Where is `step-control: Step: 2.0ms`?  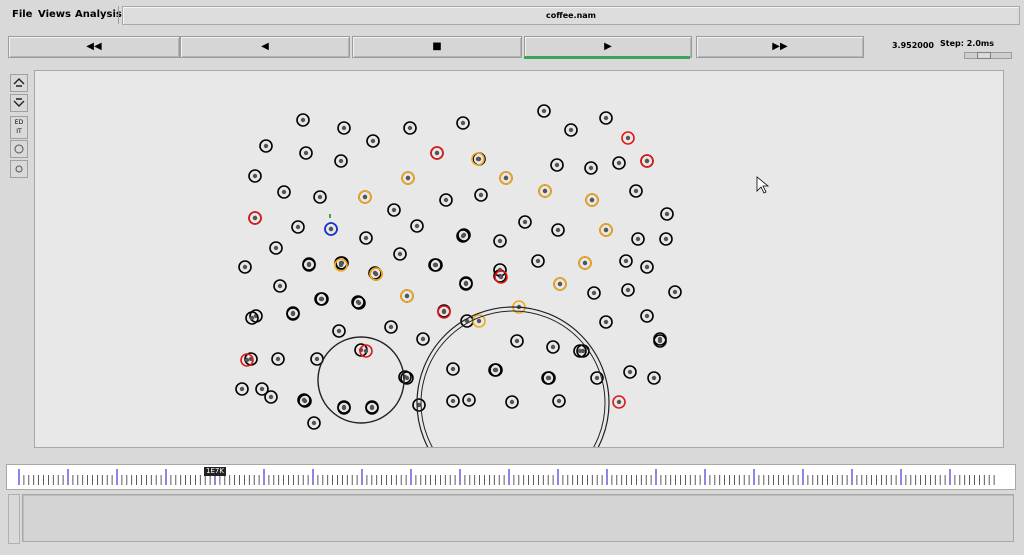
step-control: Step: 2.0ms is located at coordinates (974, 48).